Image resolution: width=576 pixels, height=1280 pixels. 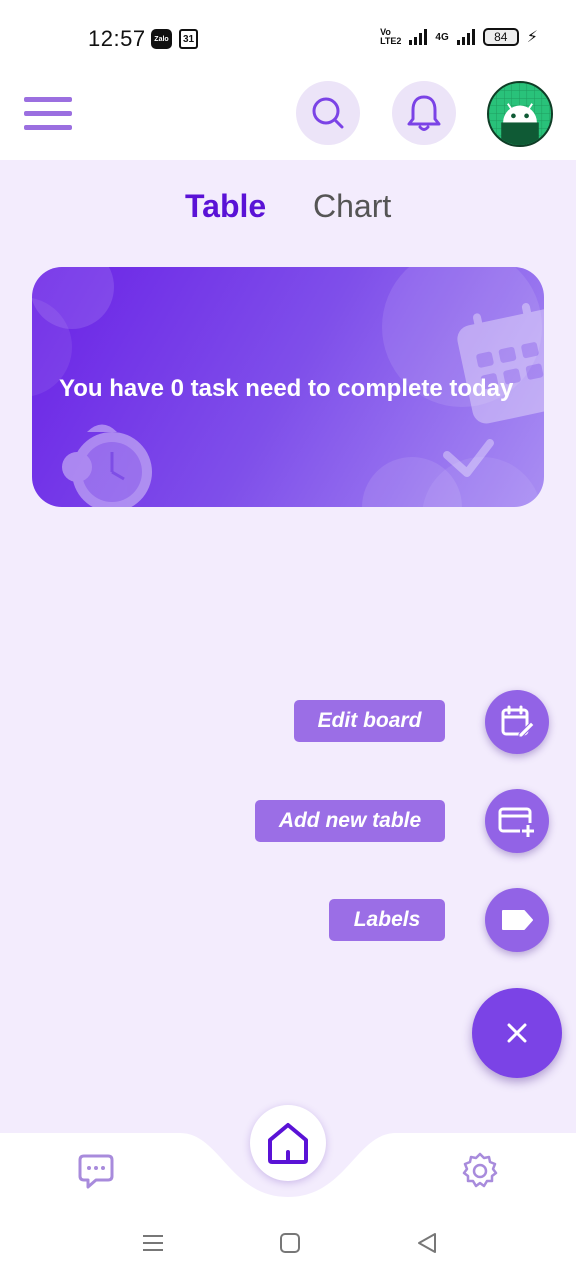 What do you see at coordinates (48, 114) in the screenshot?
I see `hamburger-menu-icon` at bounding box center [48, 114].